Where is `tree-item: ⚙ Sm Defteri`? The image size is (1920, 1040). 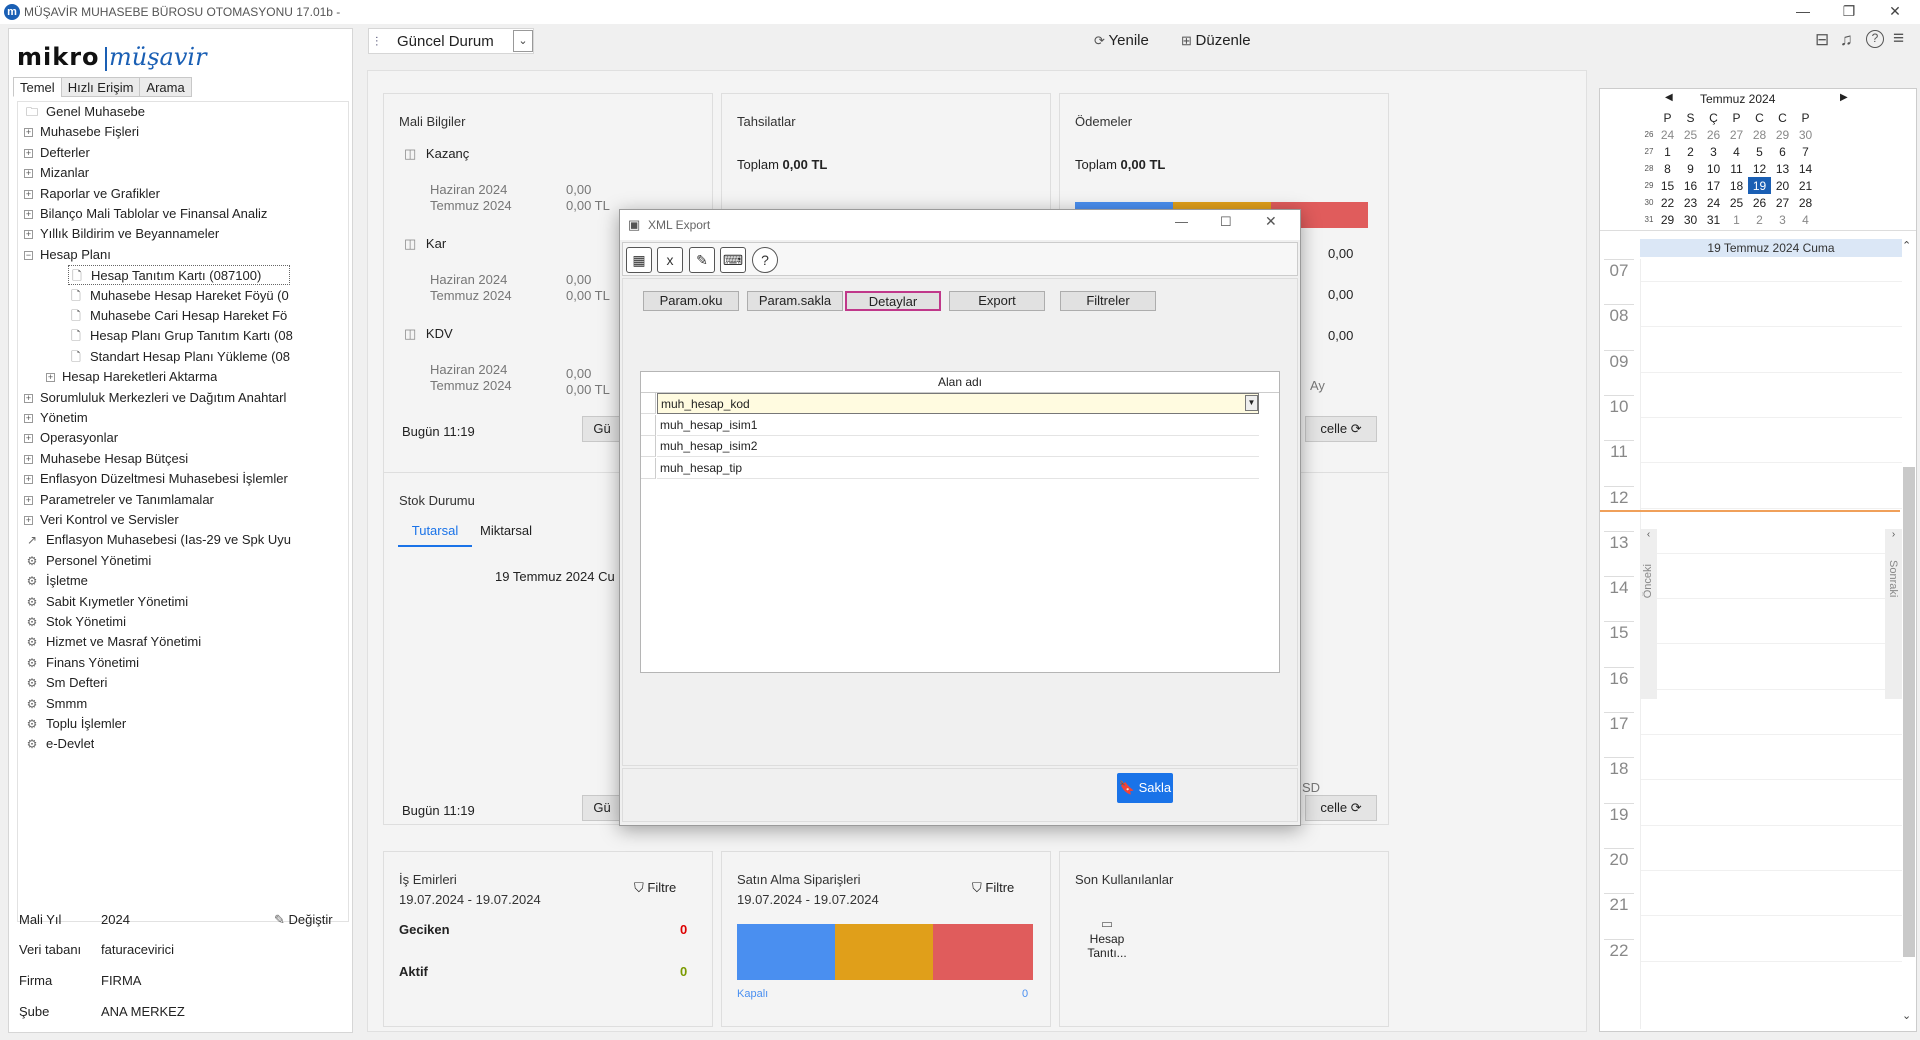
tree-item: ⚙ Sm Defteri is located at coordinates (66, 683).